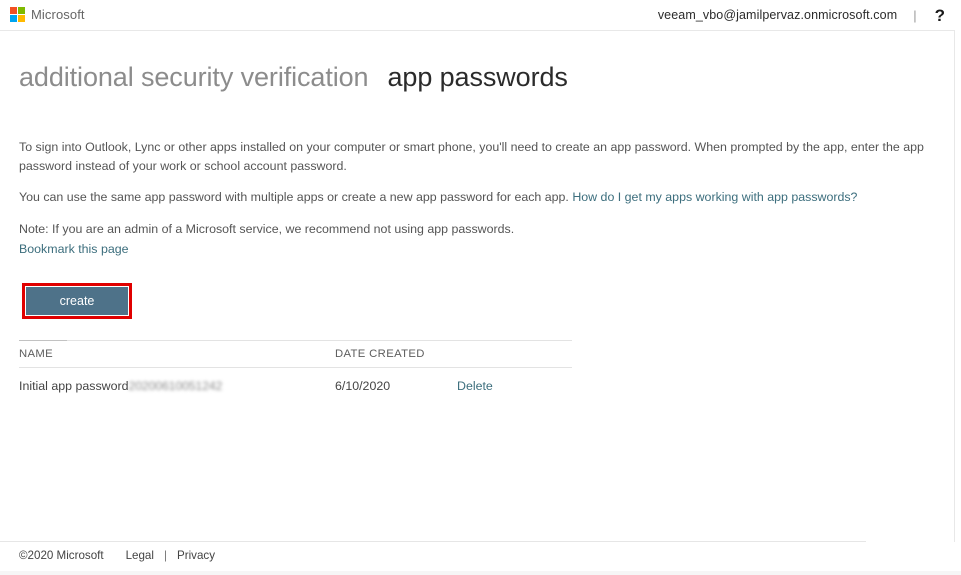  What do you see at coordinates (77, 301) in the screenshot?
I see `create-app-password-button: create` at bounding box center [77, 301].